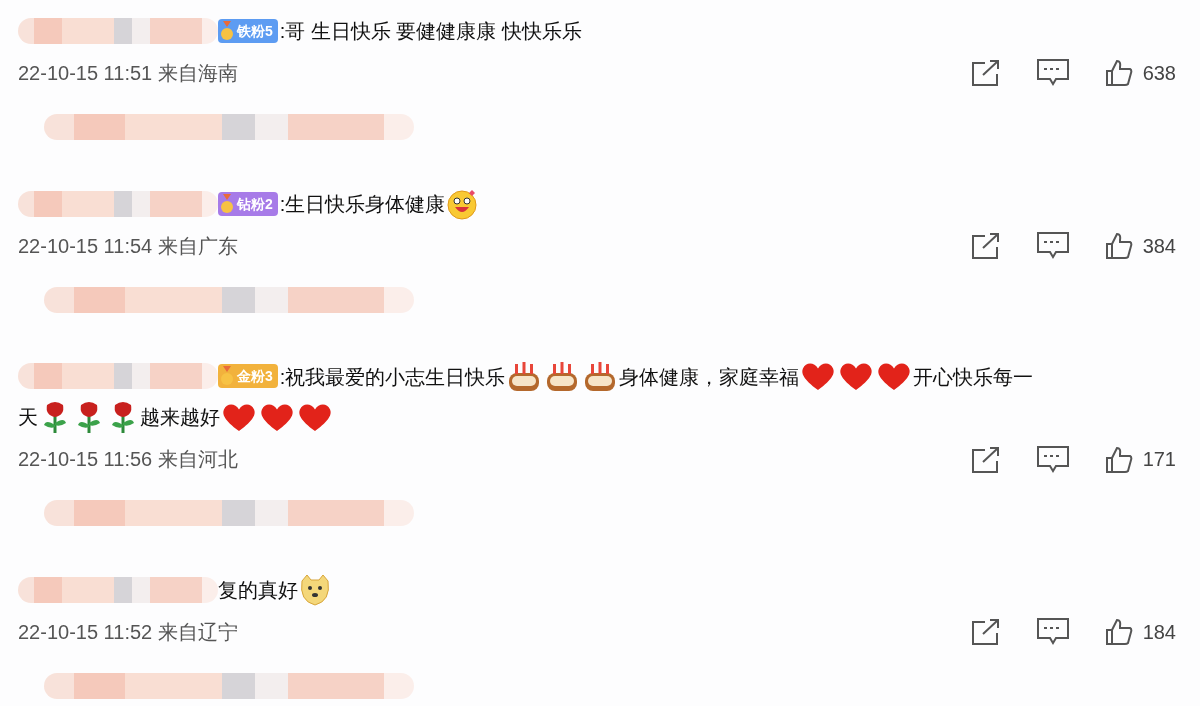 Image resolution: width=1200 pixels, height=706 pixels. Describe the element at coordinates (392, 376) in the screenshot. I see `comment-text: :祝我最爱的小志生日快乐` at that location.